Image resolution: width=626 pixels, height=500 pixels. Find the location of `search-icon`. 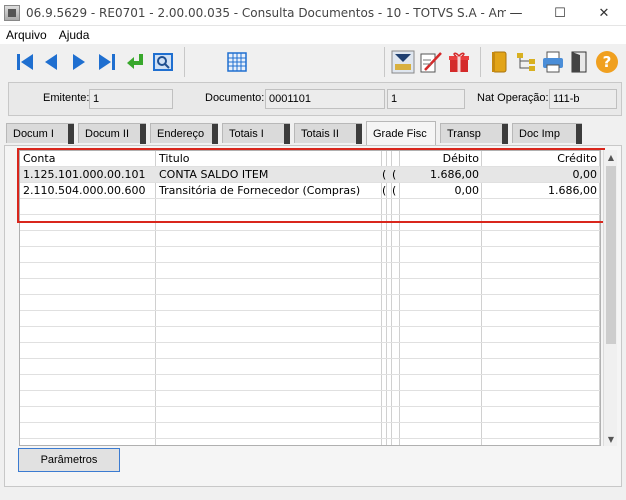

search-icon is located at coordinates (163, 62).